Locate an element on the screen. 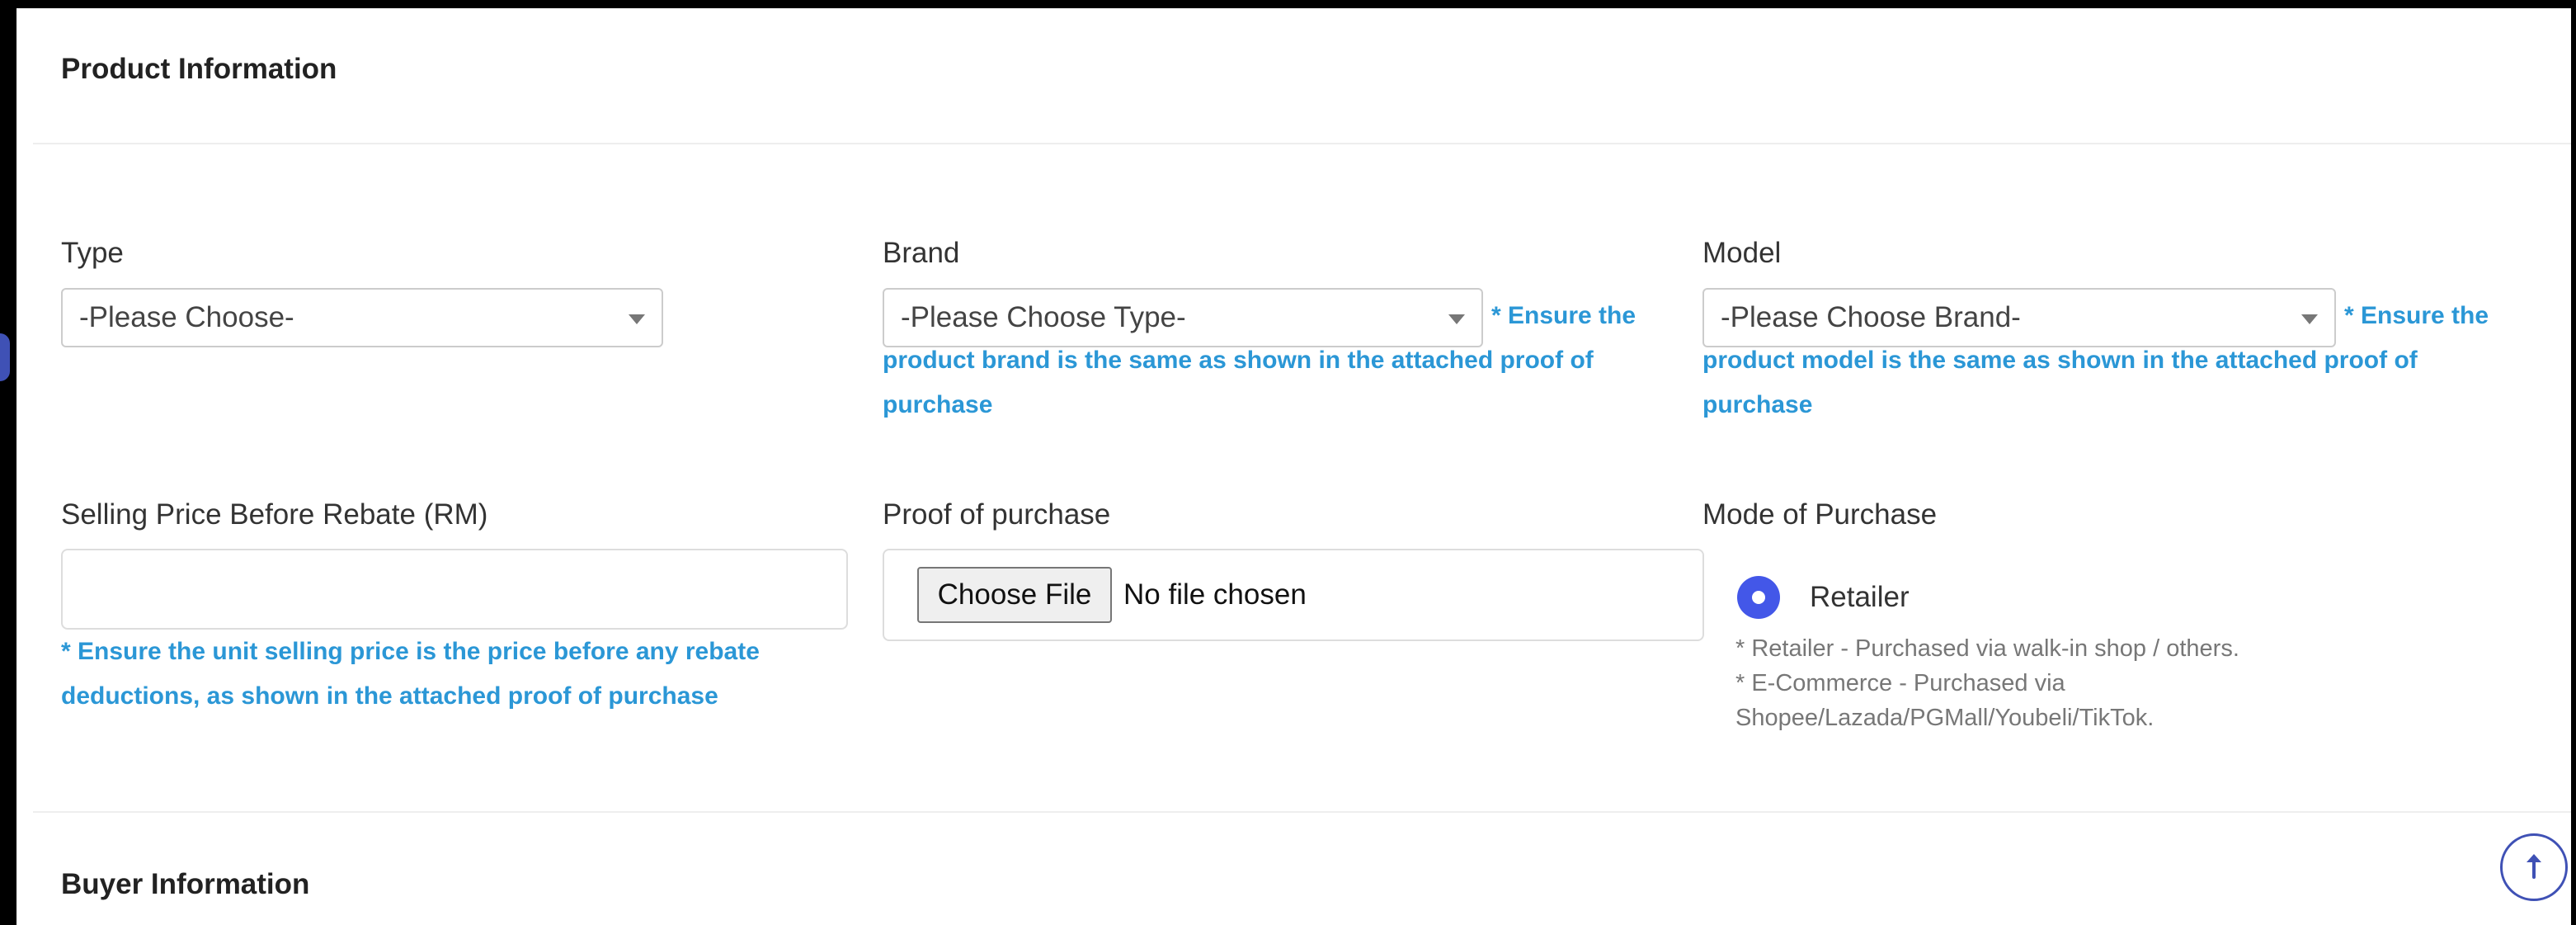 The image size is (2576, 925). caret-down-icon is located at coordinates (637, 319).